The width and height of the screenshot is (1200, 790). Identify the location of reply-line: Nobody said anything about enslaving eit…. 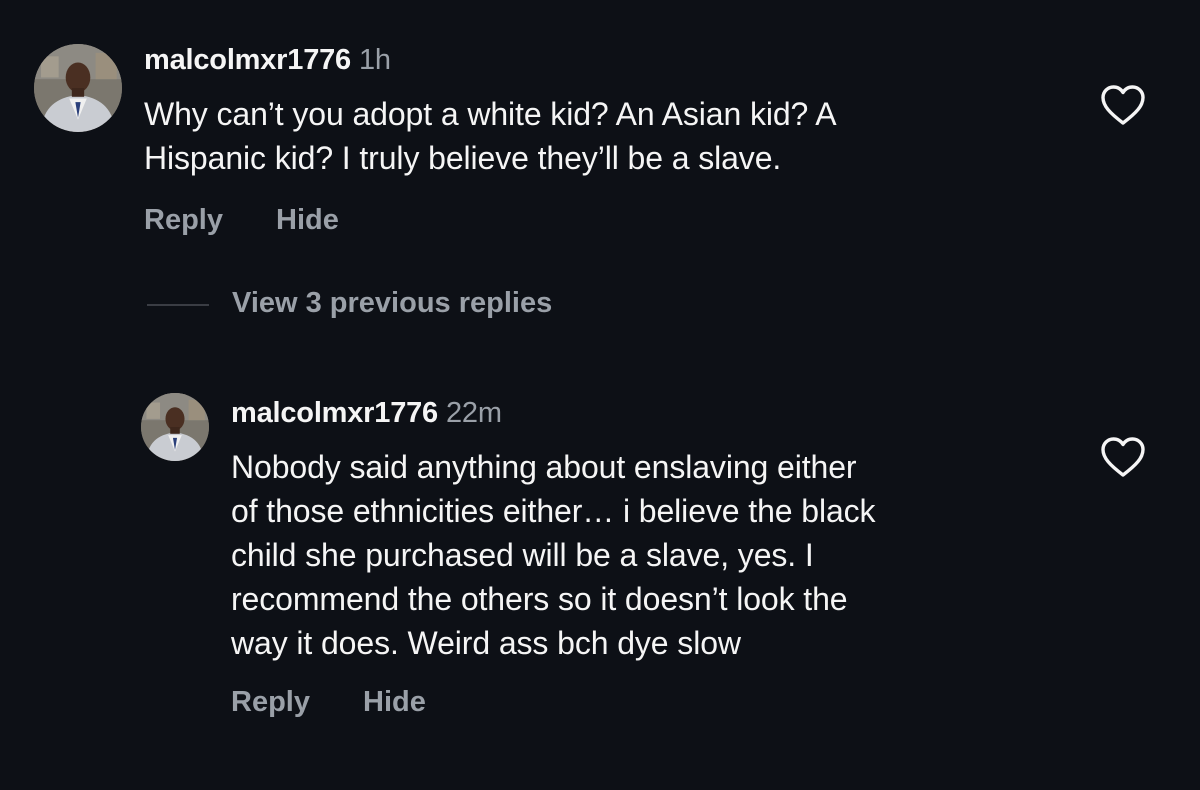
(544, 467).